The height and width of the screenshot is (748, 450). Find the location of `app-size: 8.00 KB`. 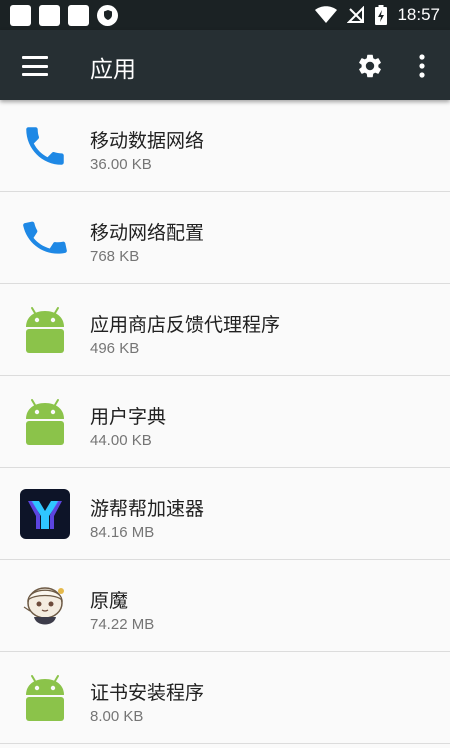

app-size: 8.00 KB is located at coordinates (117, 716).